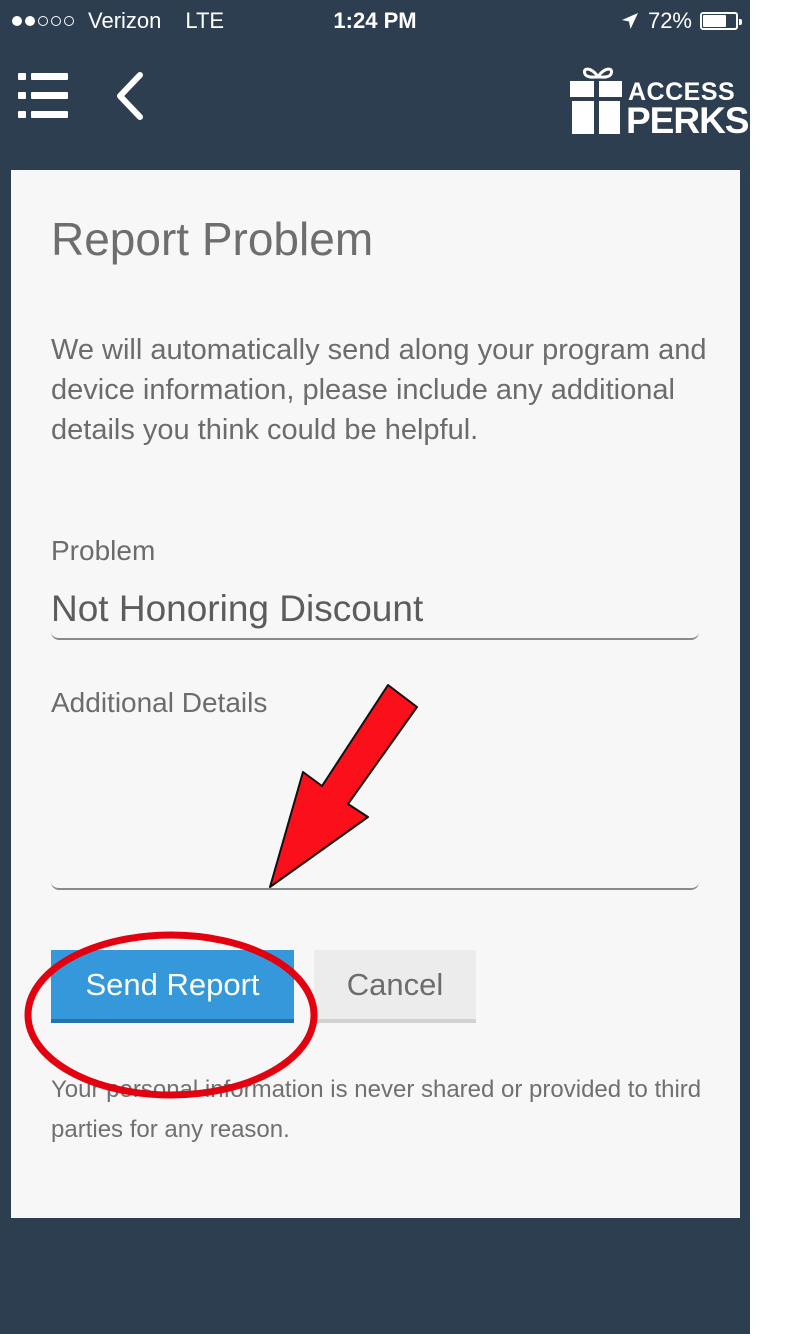  I want to click on cancel-button: Cancel, so click(395, 986).